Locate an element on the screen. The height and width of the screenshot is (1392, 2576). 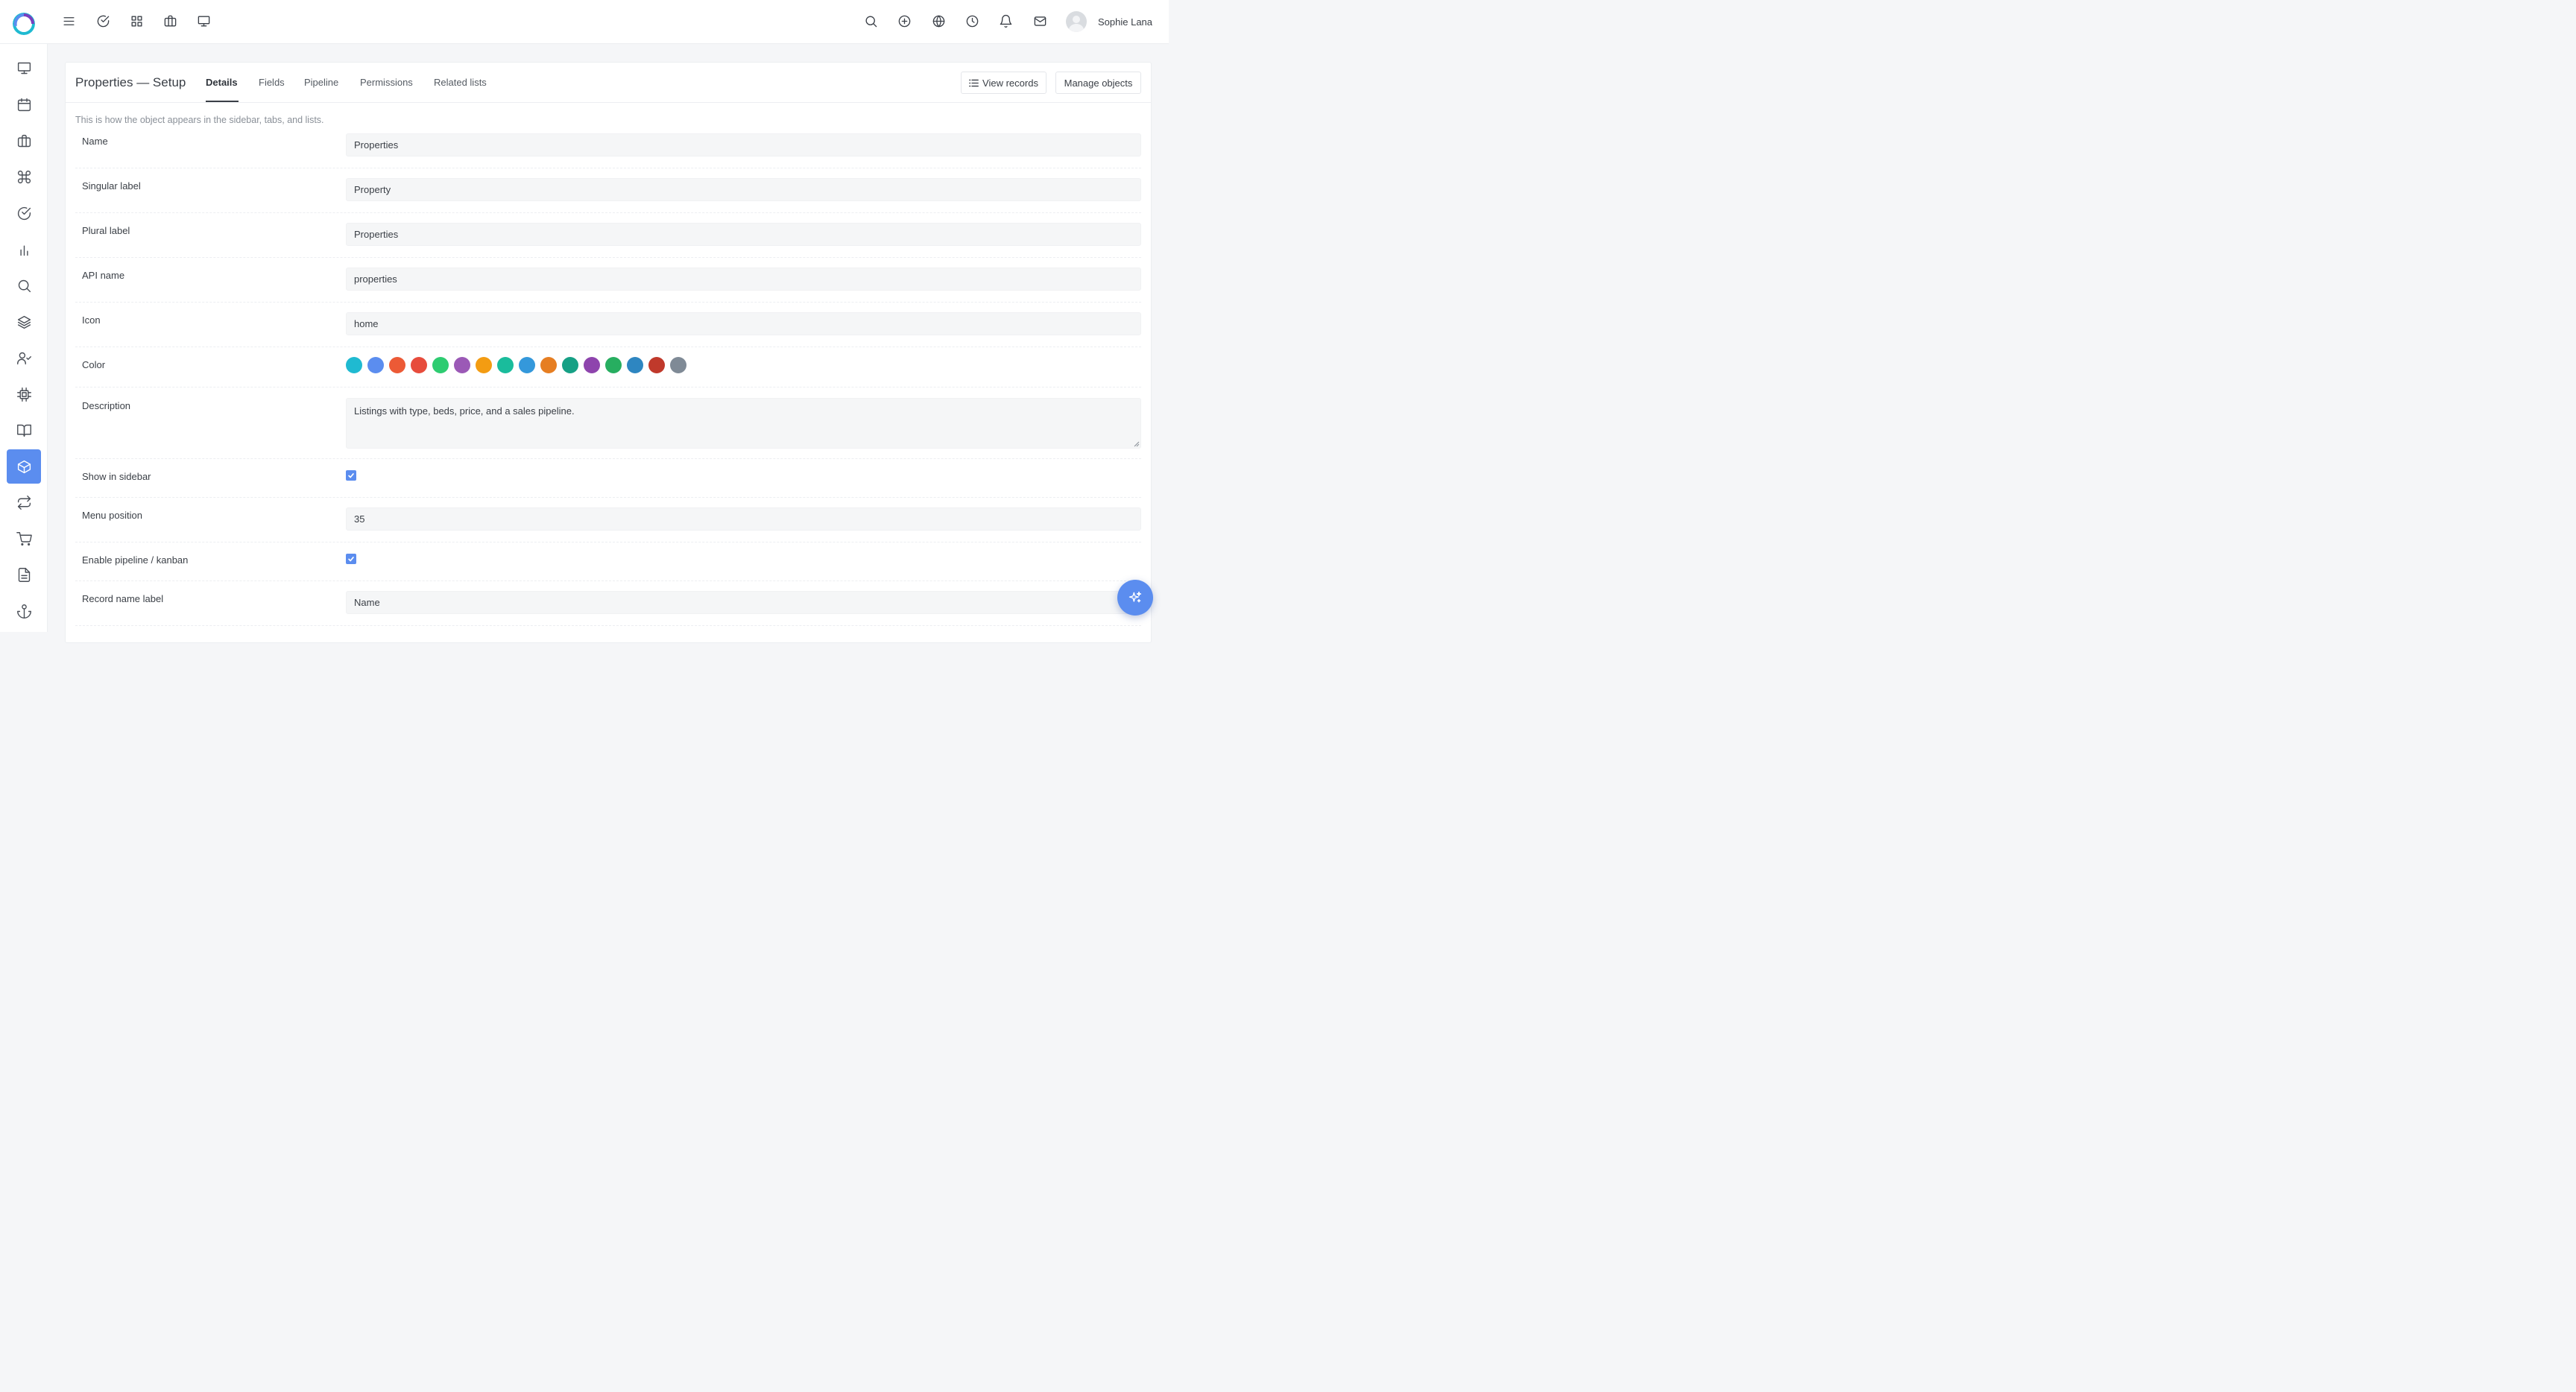
manage-objects-button: Manage objects is located at coordinates (1098, 83).